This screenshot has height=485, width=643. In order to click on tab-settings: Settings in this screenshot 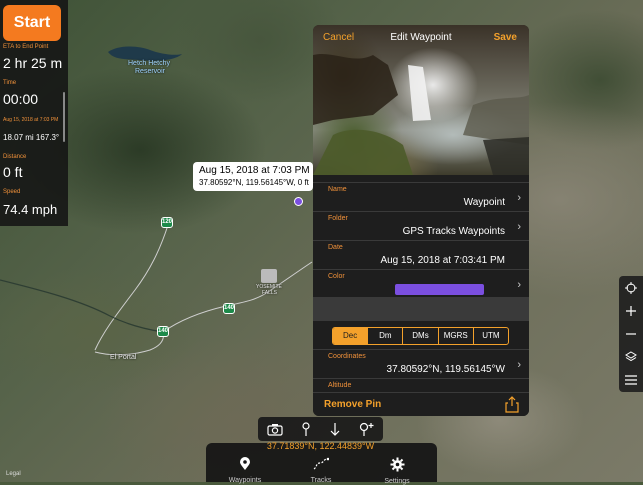, I will do `click(397, 471)`.